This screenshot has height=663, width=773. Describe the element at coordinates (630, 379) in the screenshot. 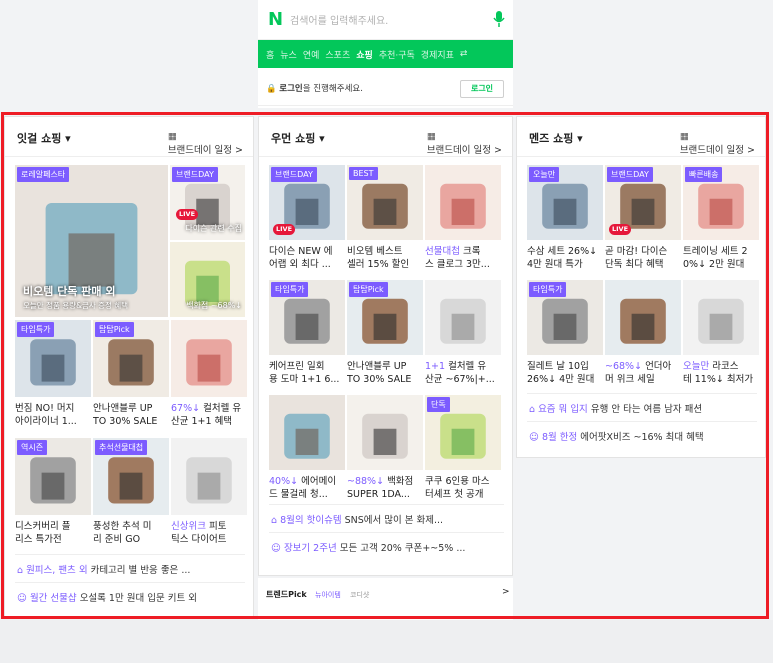

I see `product-caption: 머 위크 세일` at that location.